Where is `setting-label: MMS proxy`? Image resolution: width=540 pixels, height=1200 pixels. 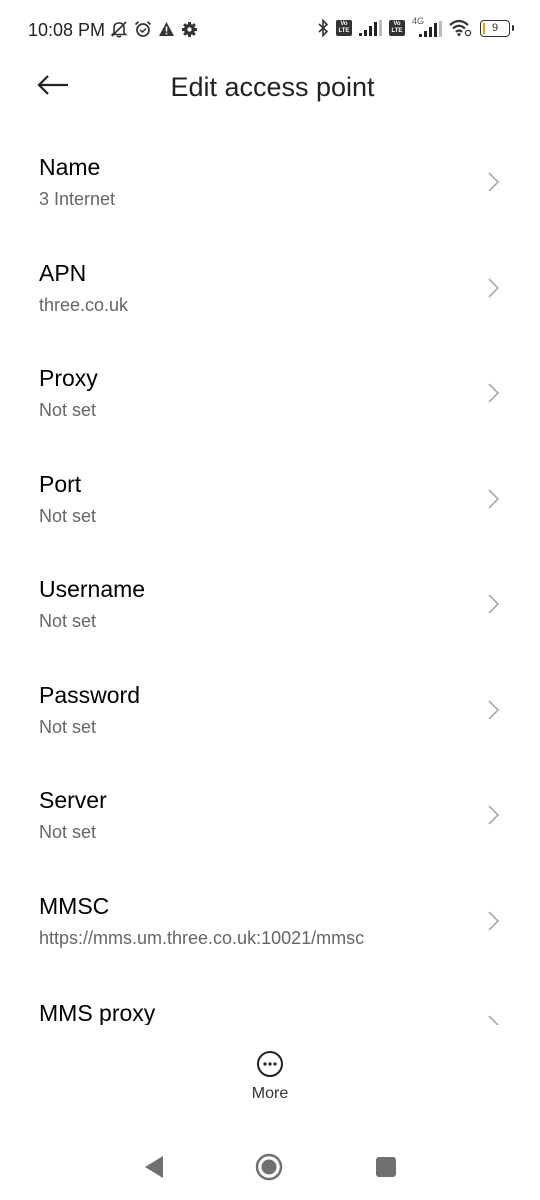
setting-label: MMS proxy is located at coordinates (97, 1012).